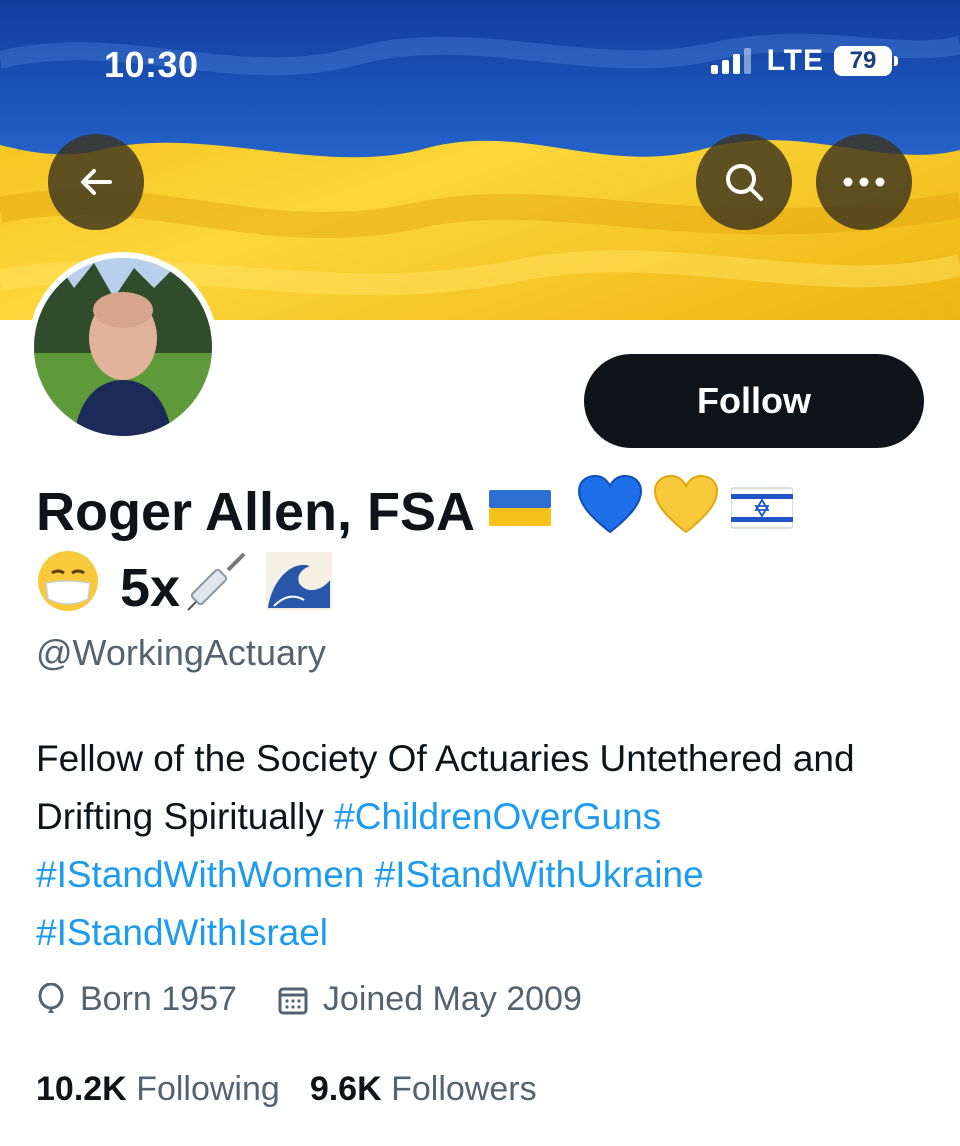 This screenshot has height=1146, width=960. What do you see at coordinates (452, 999) in the screenshot?
I see `joined-date: Joined May 2009` at bounding box center [452, 999].